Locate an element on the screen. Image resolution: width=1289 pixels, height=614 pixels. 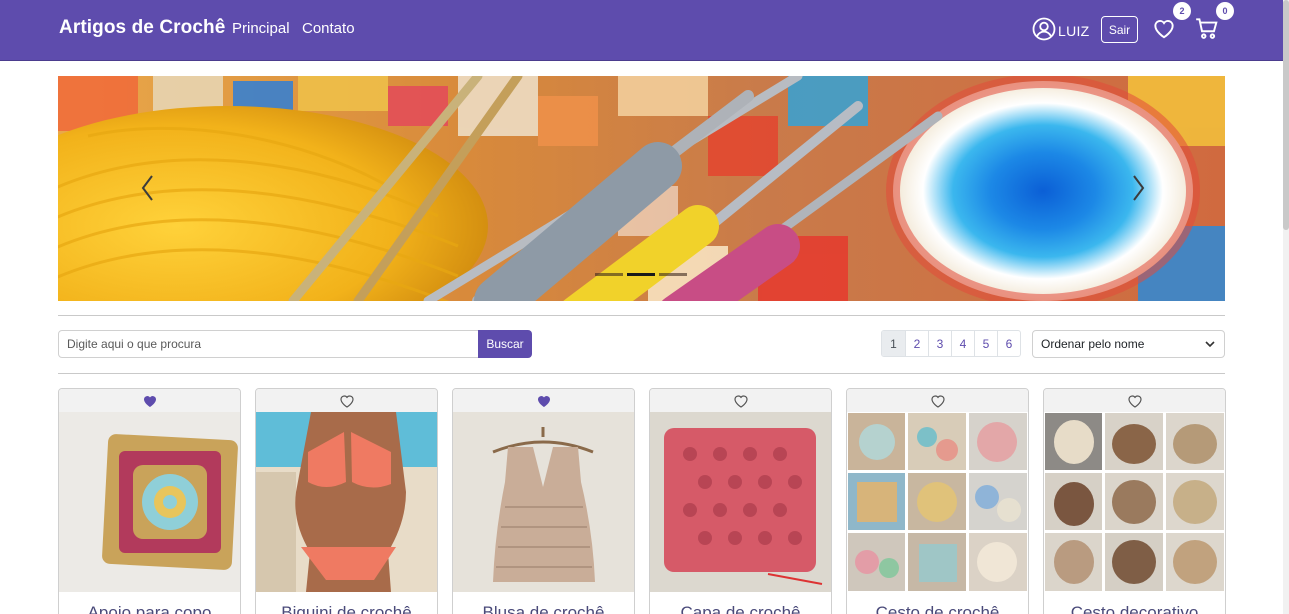
product-card: Blusa de crochê is located at coordinates (543, 501).